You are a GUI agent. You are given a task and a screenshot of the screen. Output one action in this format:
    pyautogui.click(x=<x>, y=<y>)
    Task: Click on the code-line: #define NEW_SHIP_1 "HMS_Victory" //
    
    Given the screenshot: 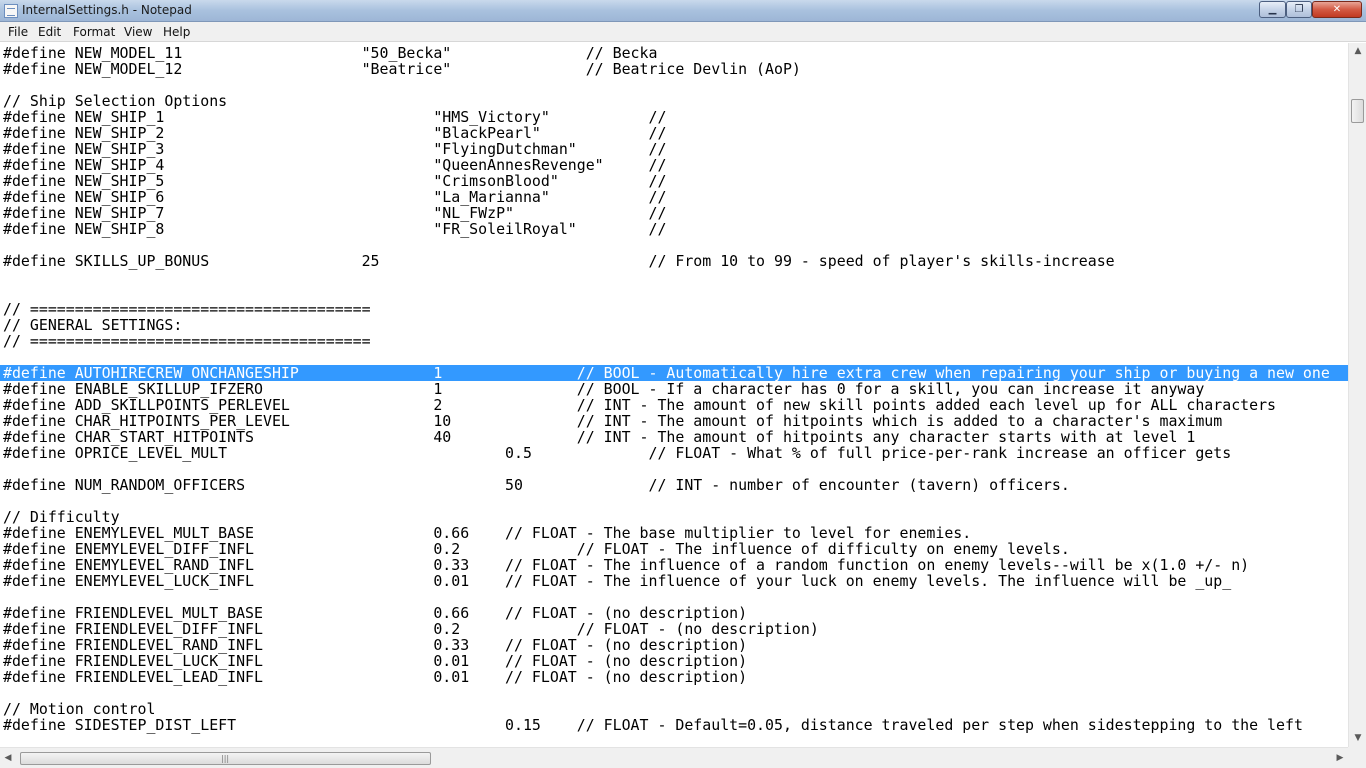 What is the action you would take?
    pyautogui.click(x=675, y=117)
    